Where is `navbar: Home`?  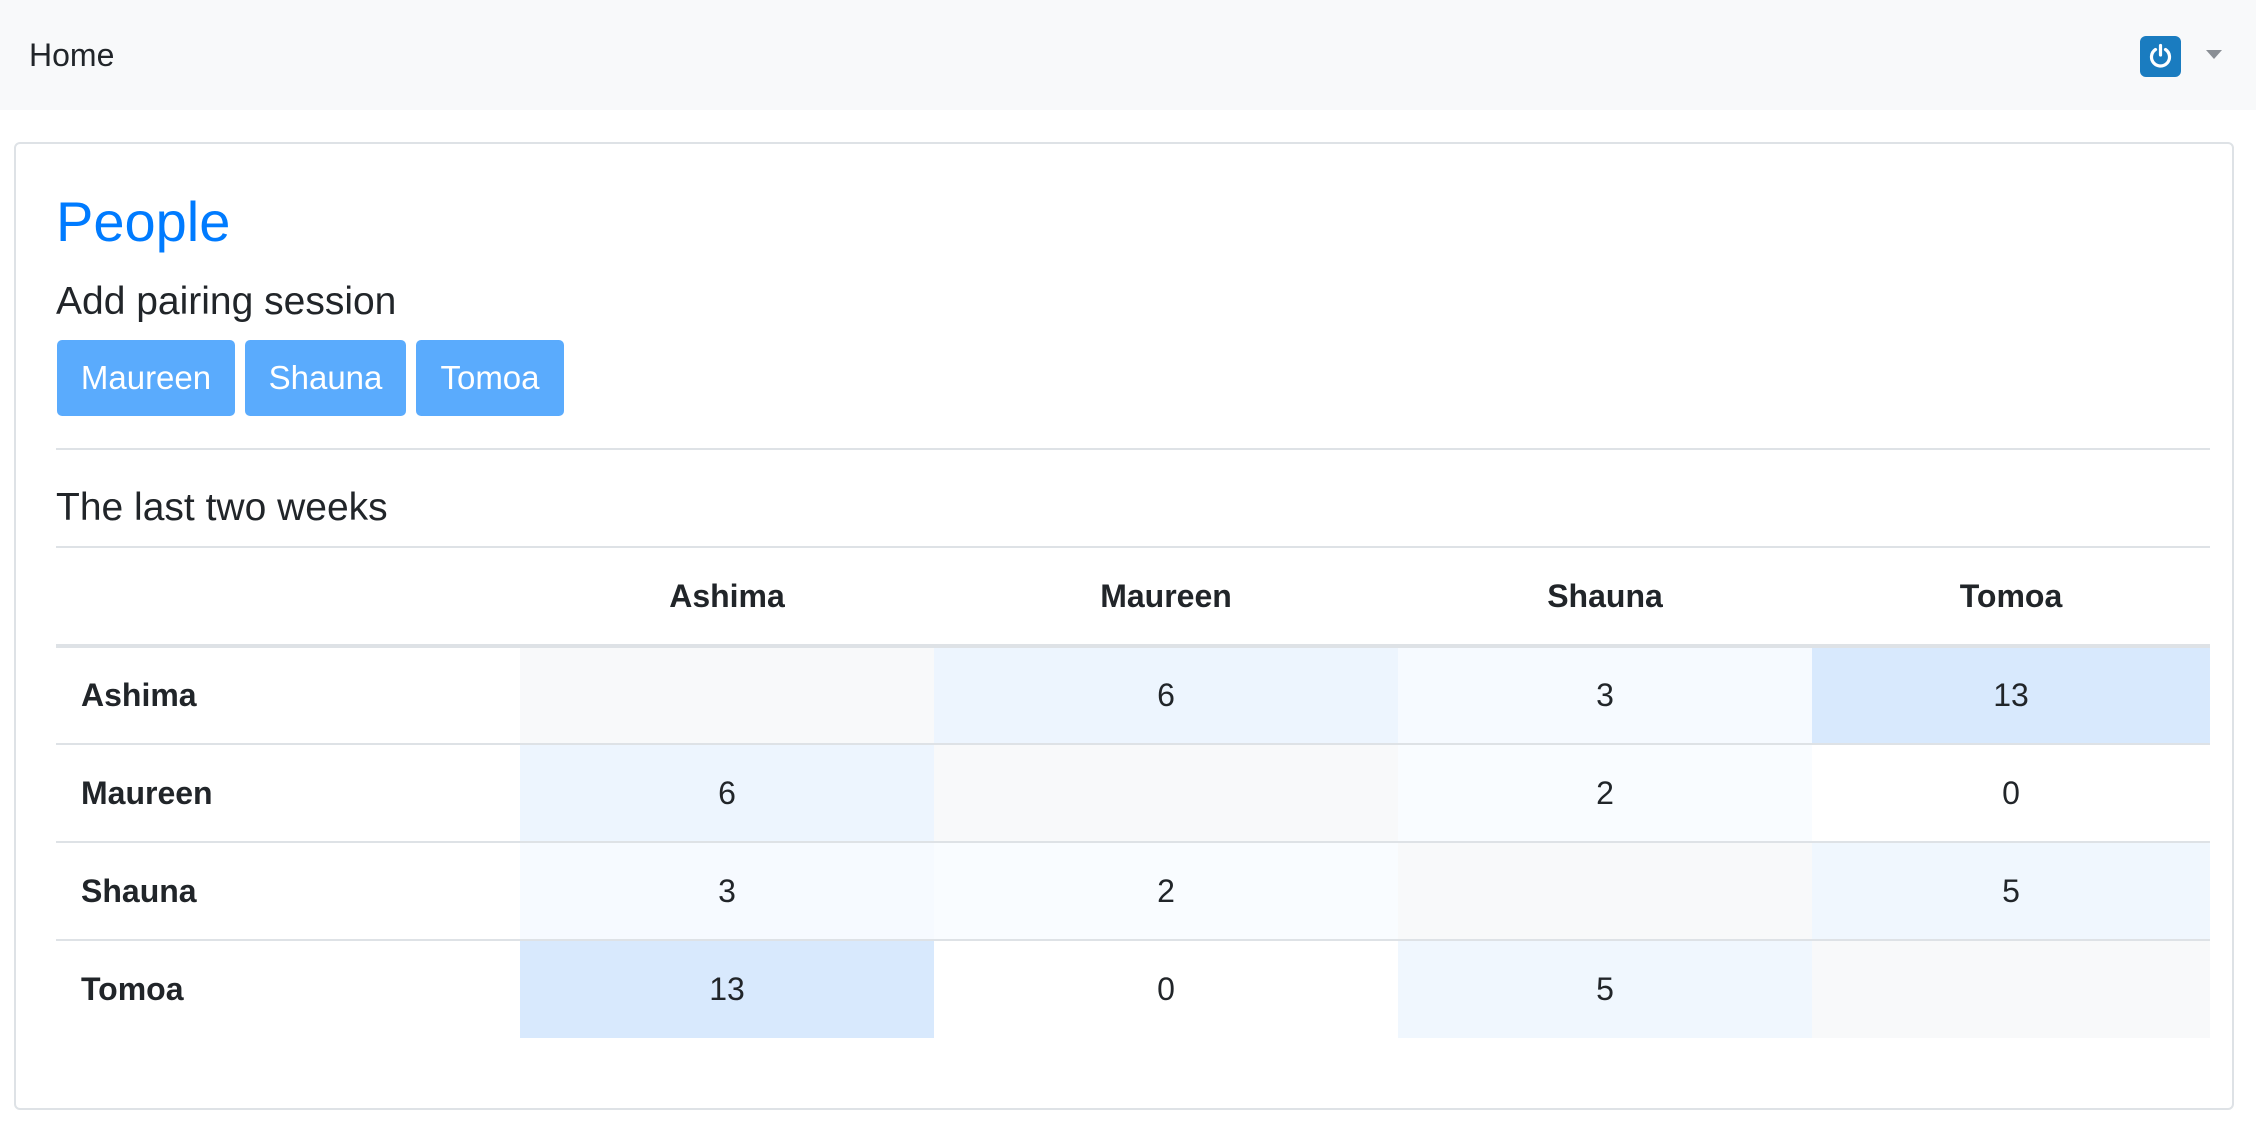 navbar: Home is located at coordinates (1128, 55).